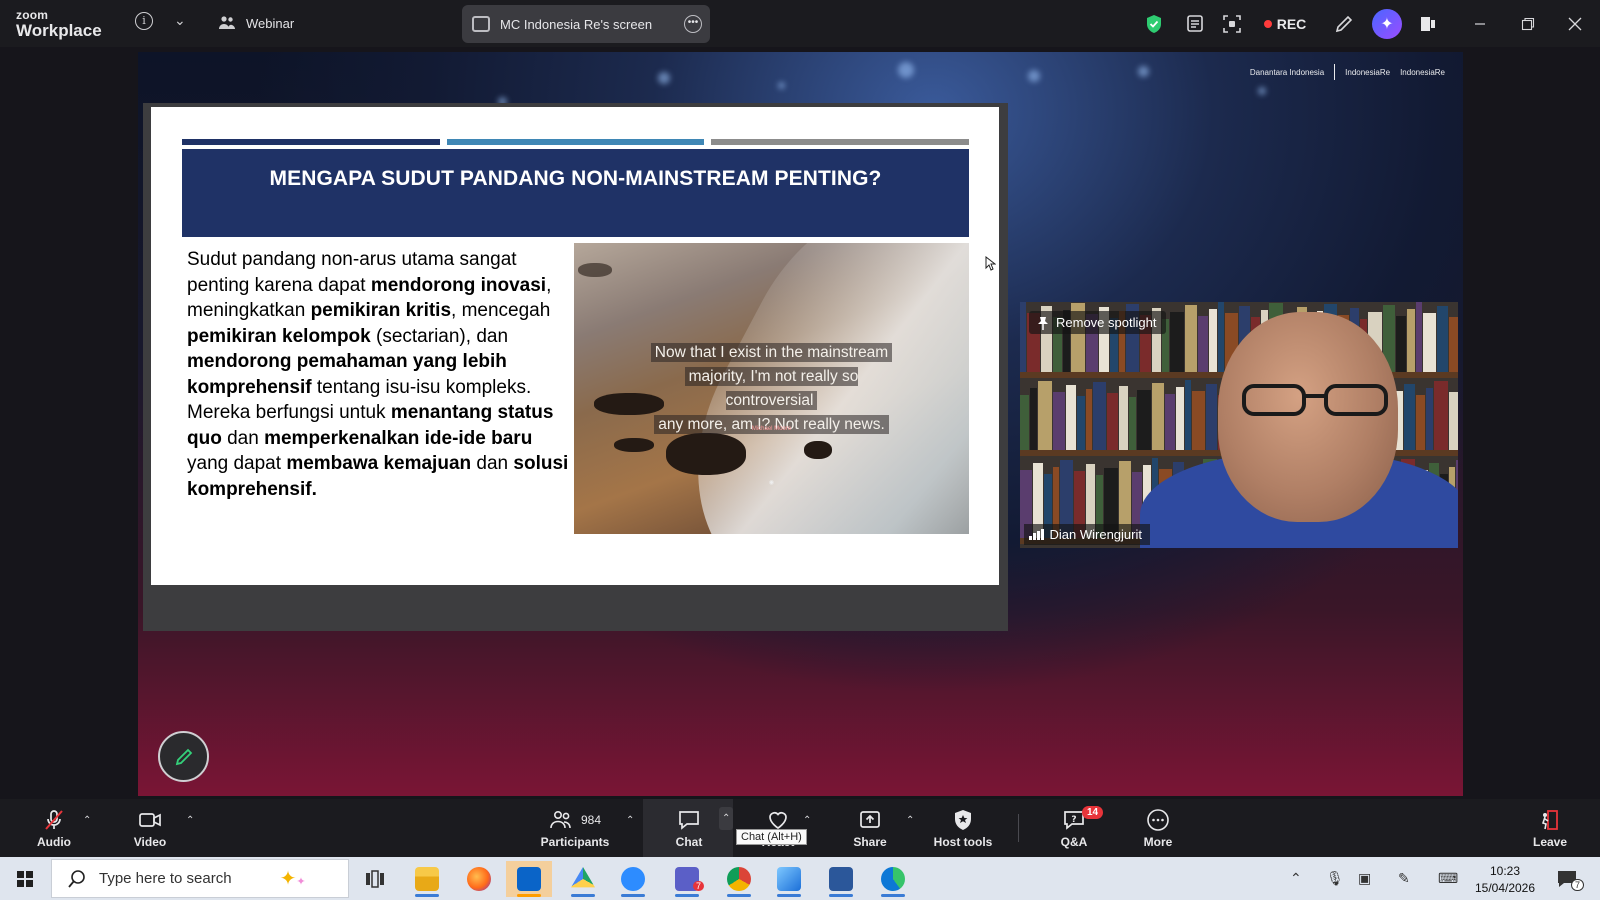 Image resolution: width=1600 pixels, height=900 pixels. I want to click on touch-keyboard-icon: ⌨, so click(1448, 878).